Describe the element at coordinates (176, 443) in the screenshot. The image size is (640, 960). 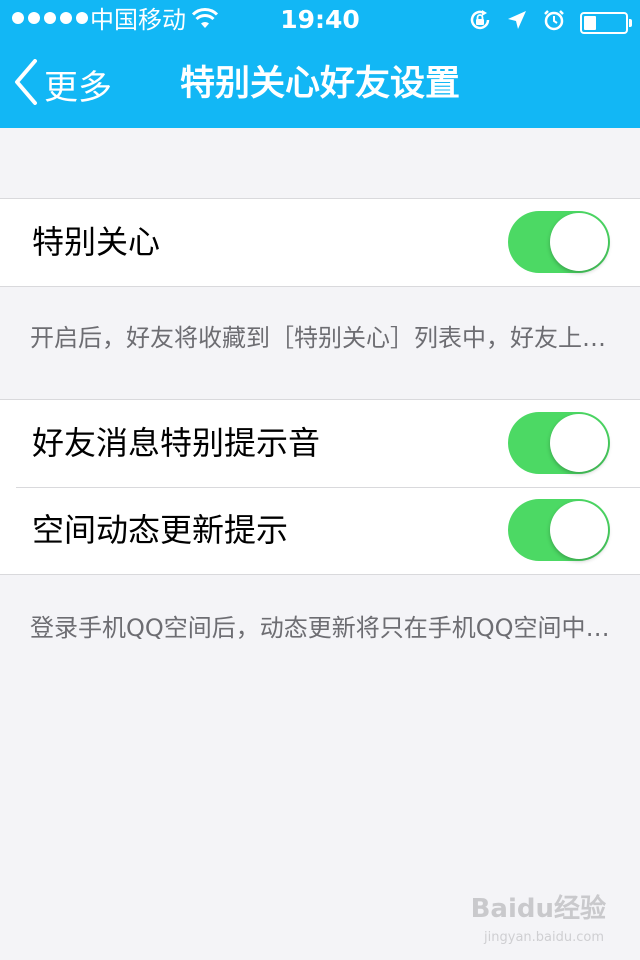
I see `message-sound-label: 好友消息特别提示音` at that location.